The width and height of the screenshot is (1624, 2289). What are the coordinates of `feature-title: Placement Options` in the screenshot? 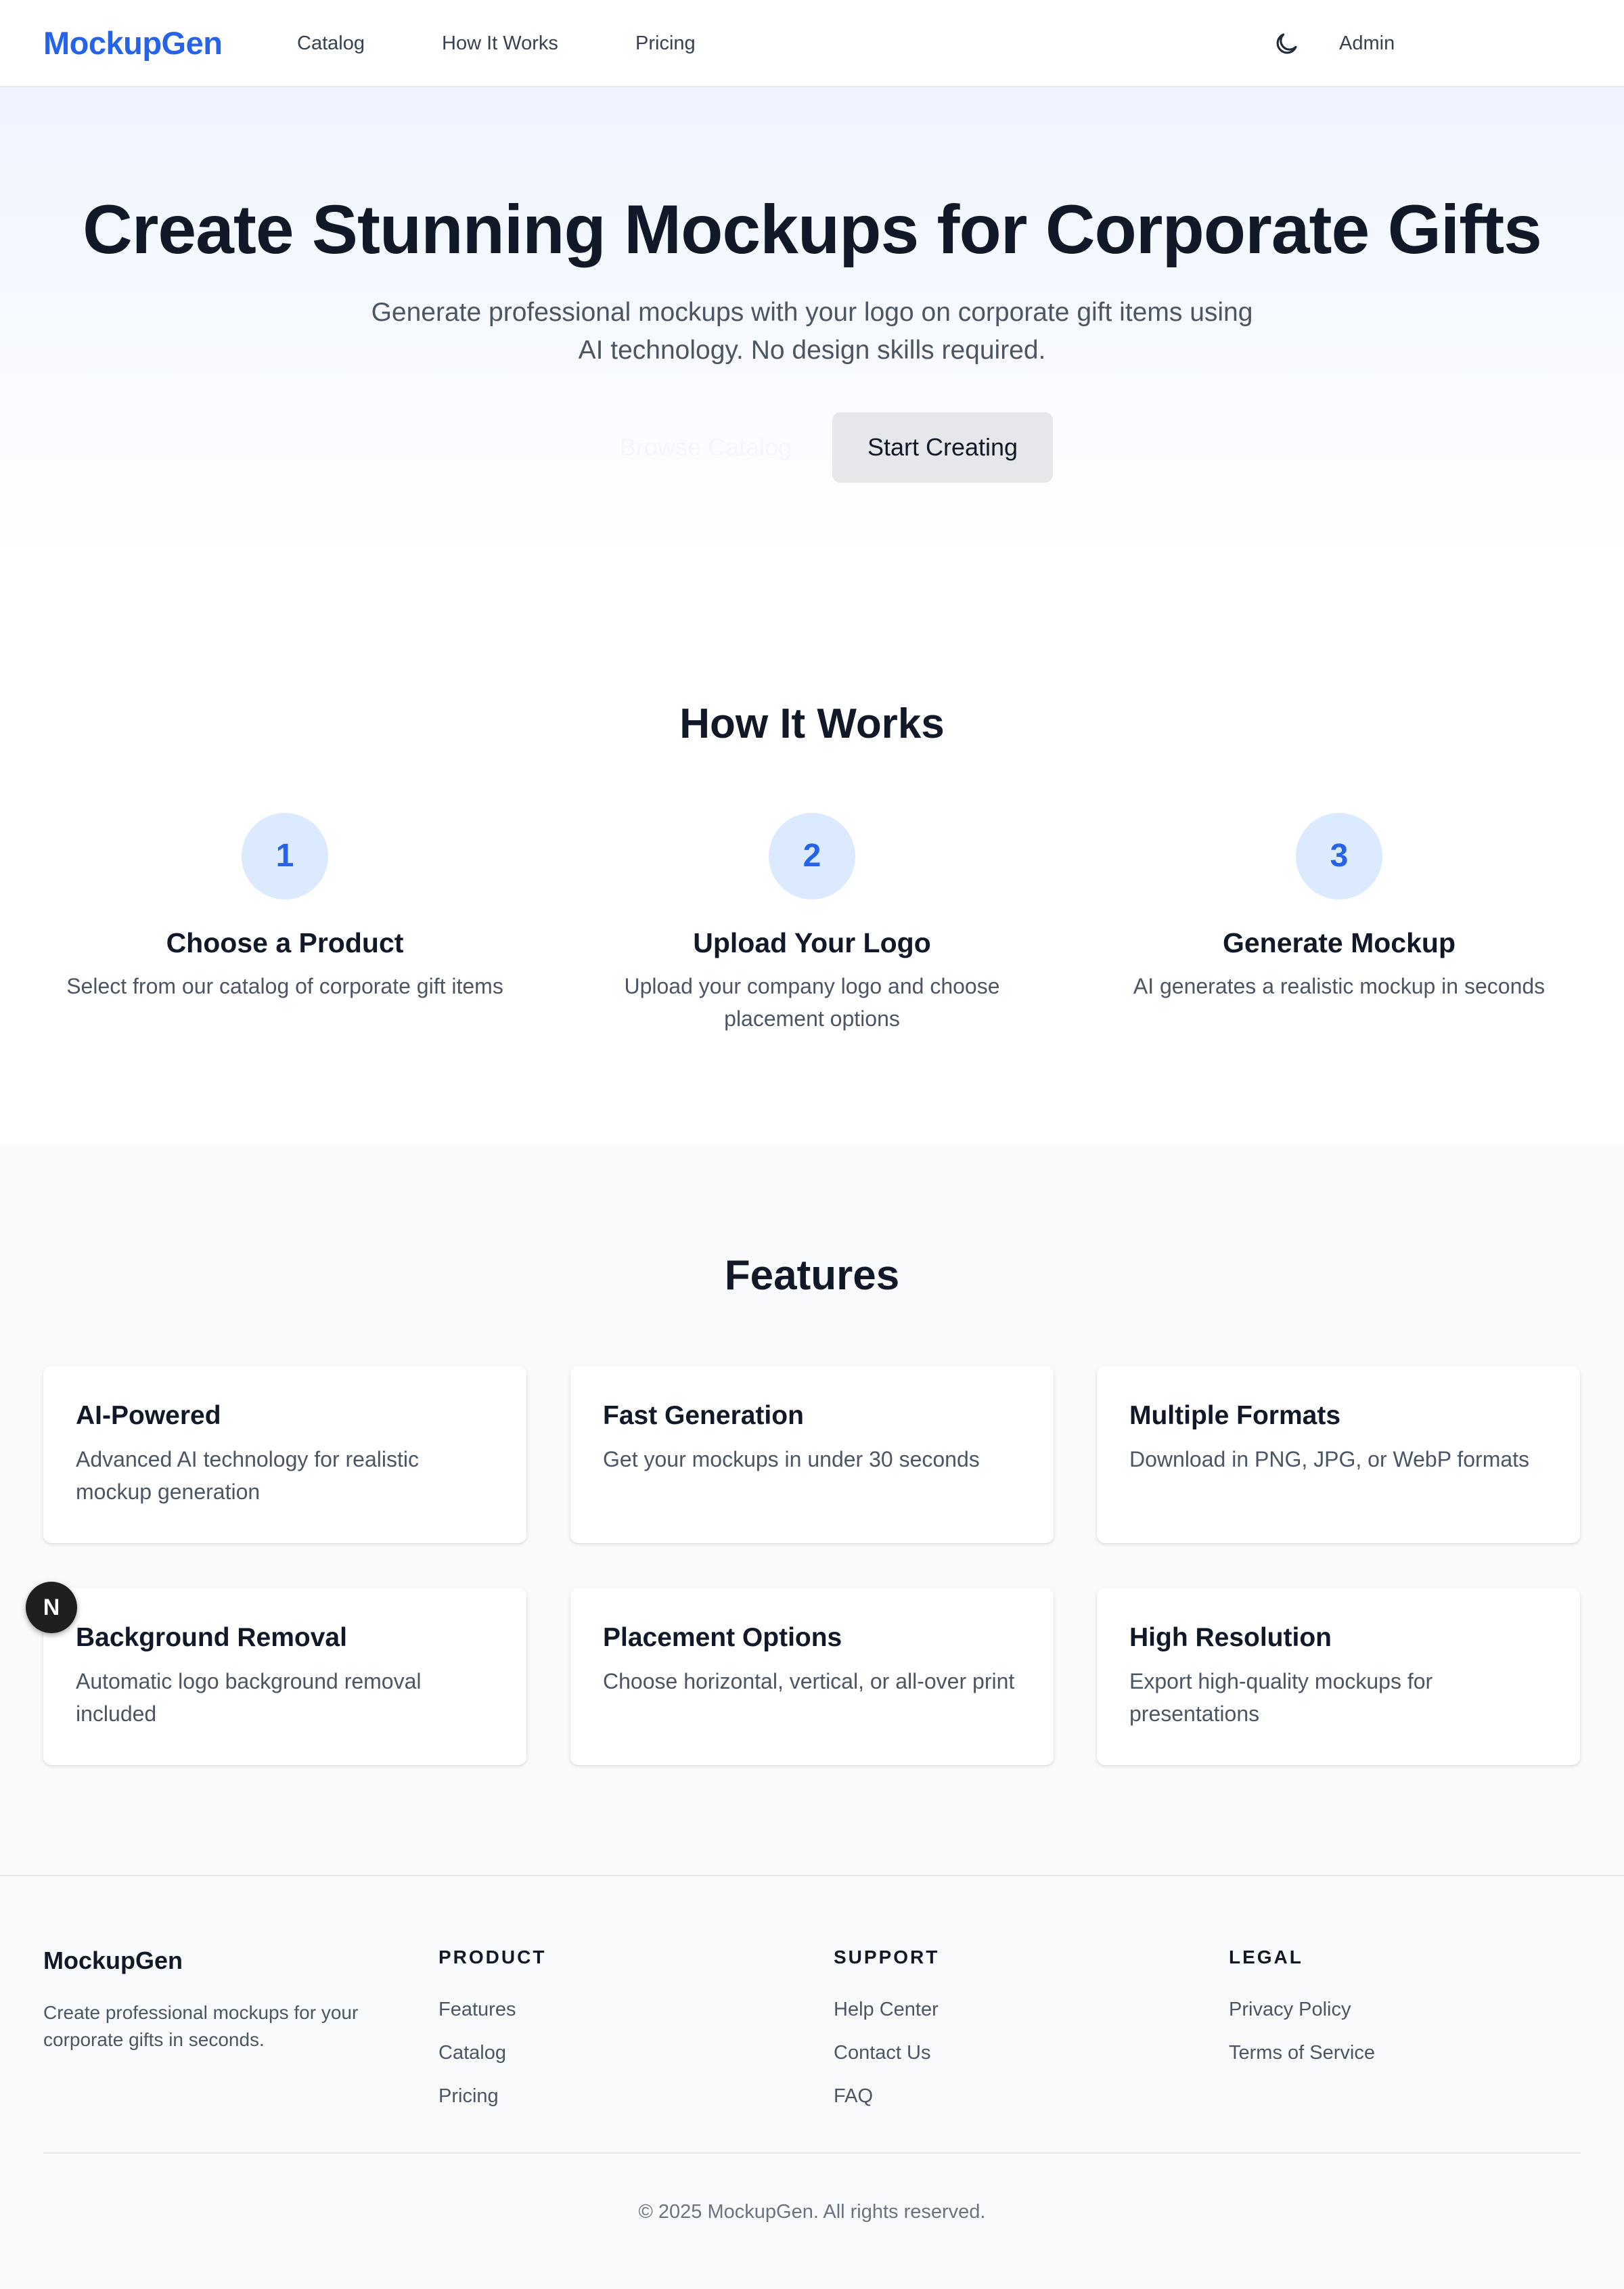 It's located at (722, 1637).